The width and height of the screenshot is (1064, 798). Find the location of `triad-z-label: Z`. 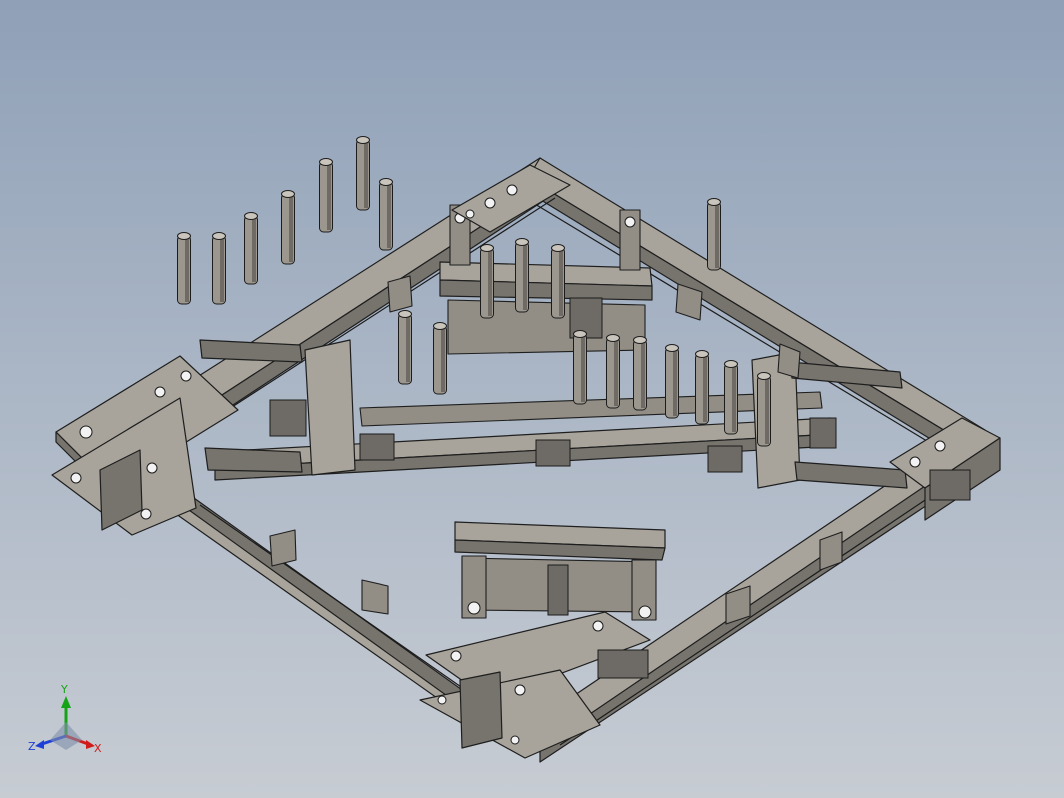

triad-z-label: Z is located at coordinates (32, 746).